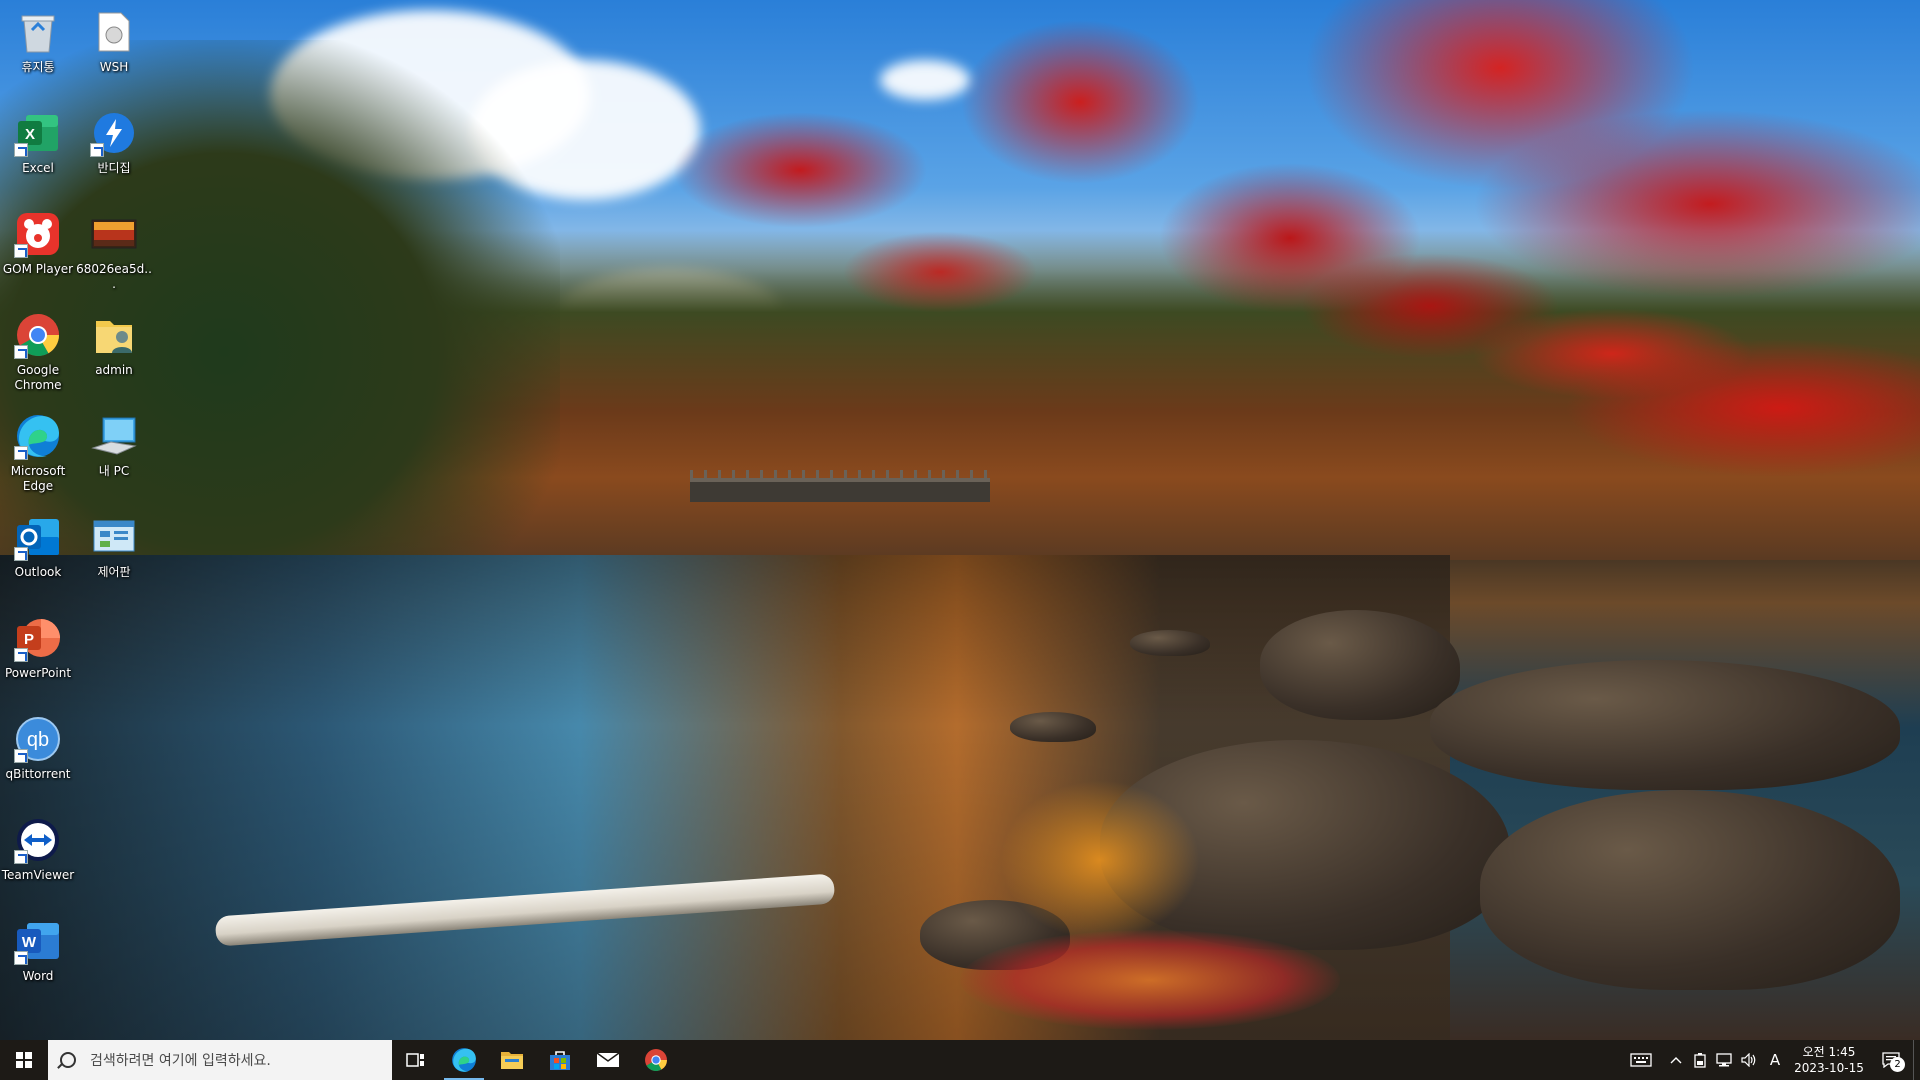  I want to click on clock-date: 2023-10-15, so click(1829, 1068).